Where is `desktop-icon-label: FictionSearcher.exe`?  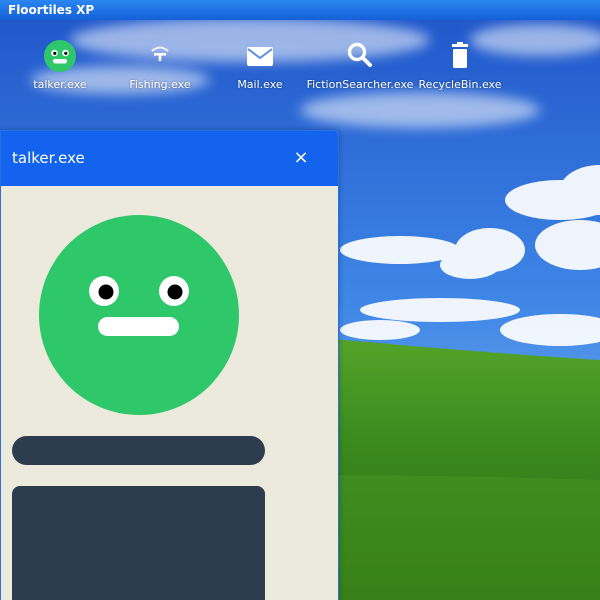 desktop-icon-label: FictionSearcher.exe is located at coordinates (360, 84).